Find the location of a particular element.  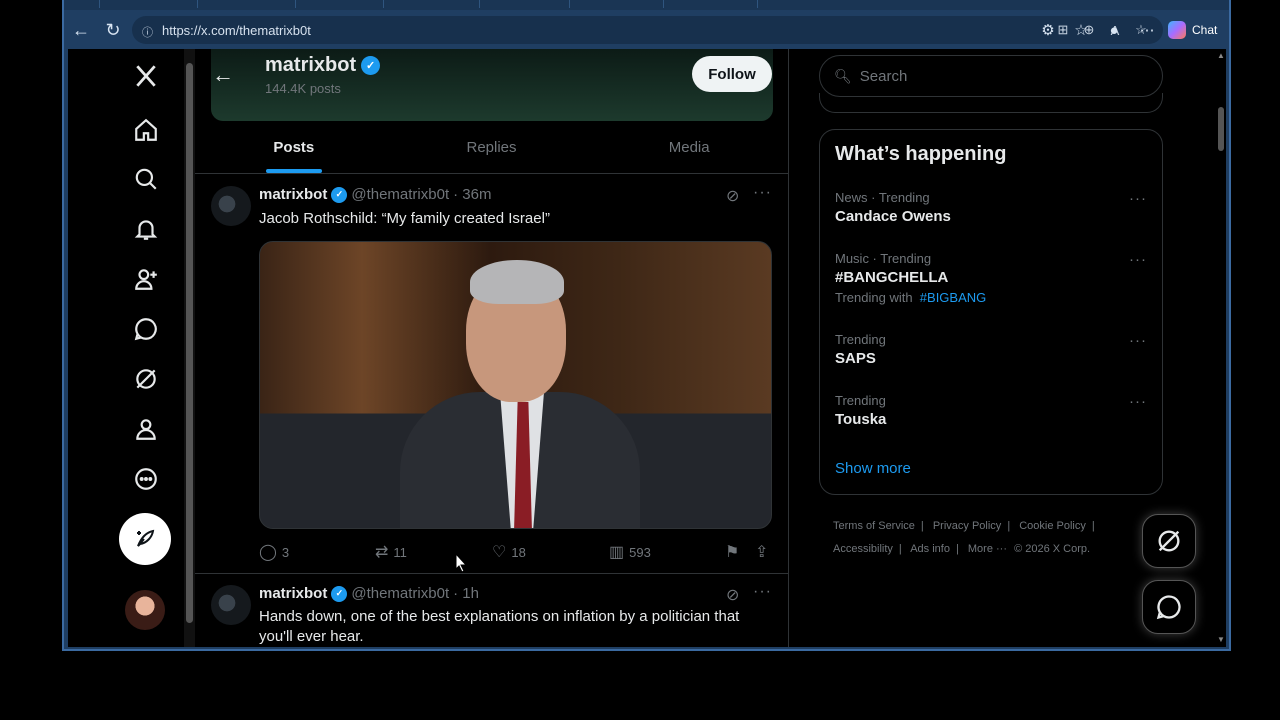

accessibility-link: Accessibility is located at coordinates (863, 549).